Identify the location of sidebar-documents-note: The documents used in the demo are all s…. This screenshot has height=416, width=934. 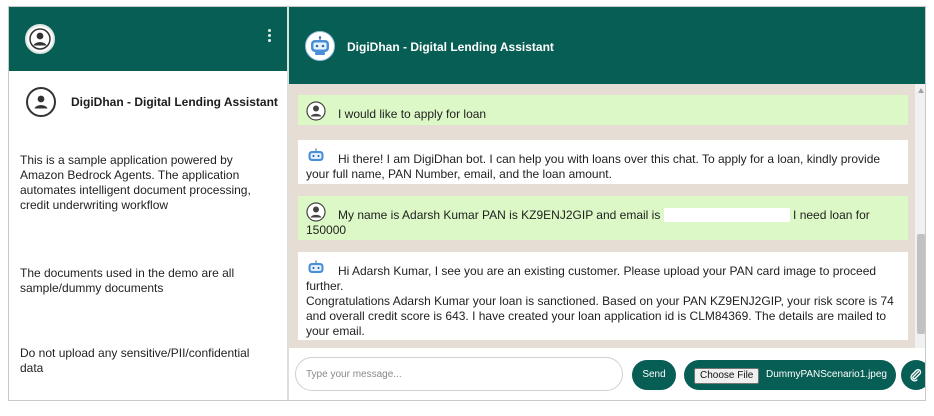
(127, 280).